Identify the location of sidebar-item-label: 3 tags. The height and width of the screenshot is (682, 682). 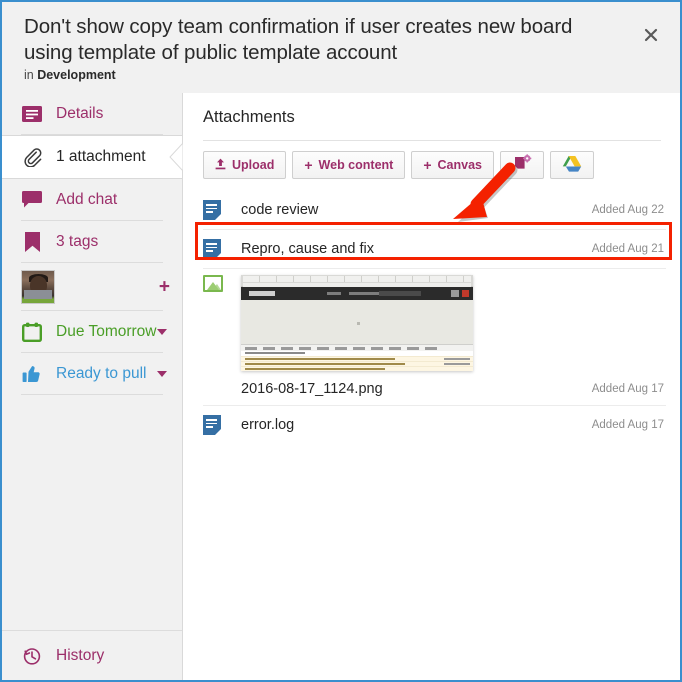
(77, 241).